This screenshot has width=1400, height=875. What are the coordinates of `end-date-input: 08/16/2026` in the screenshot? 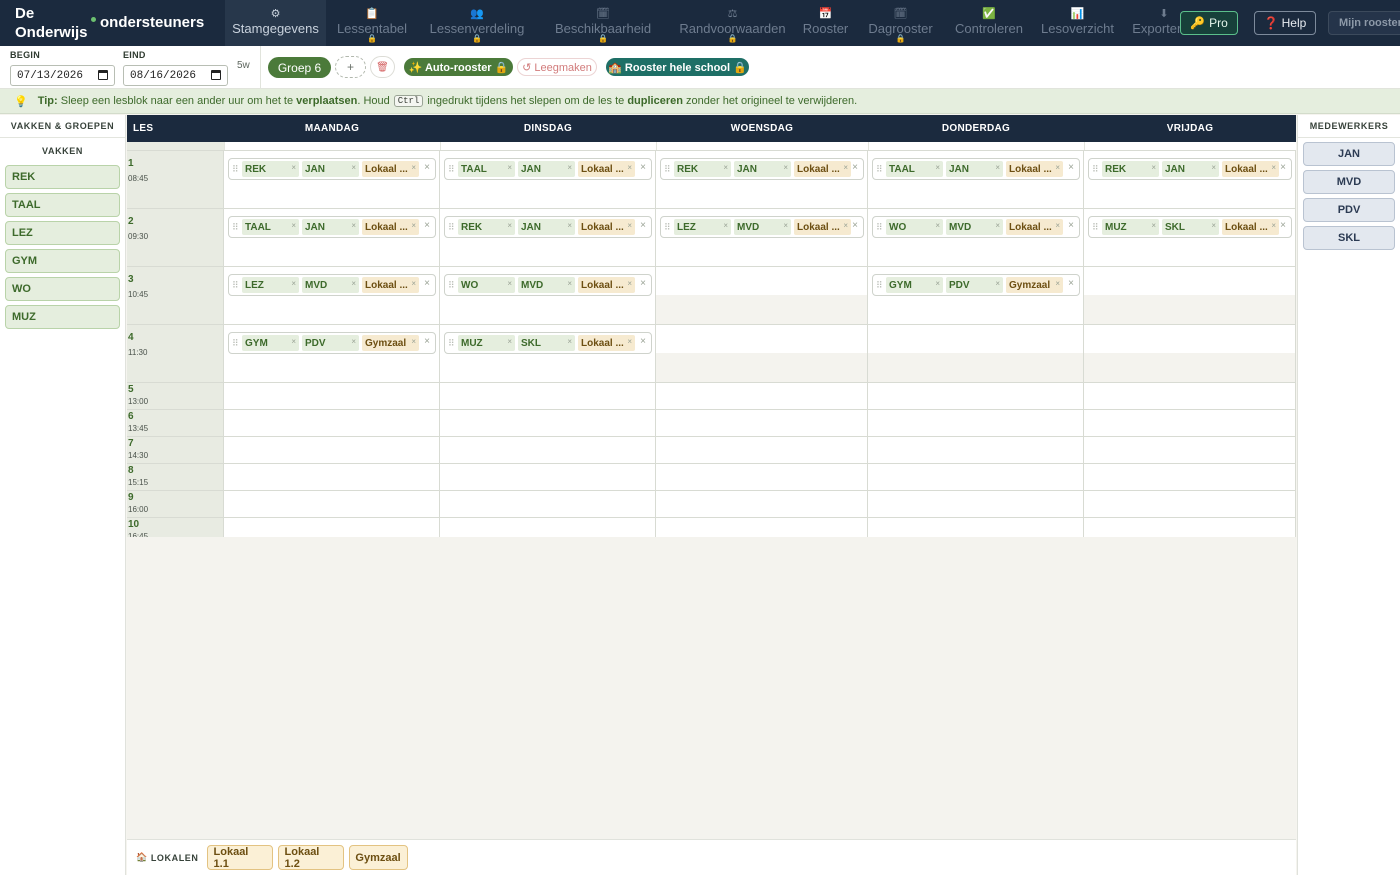 It's located at (175, 75).